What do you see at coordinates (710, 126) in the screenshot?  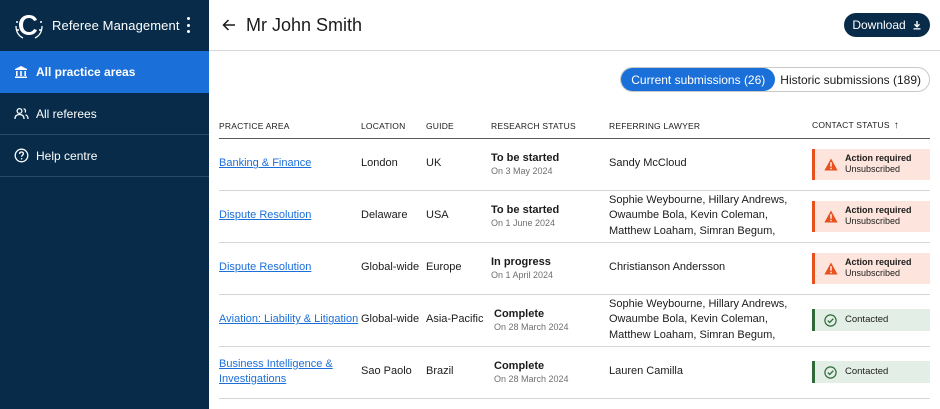 I see `column-header-referring-lawyer: REFERRING LAWYER` at bounding box center [710, 126].